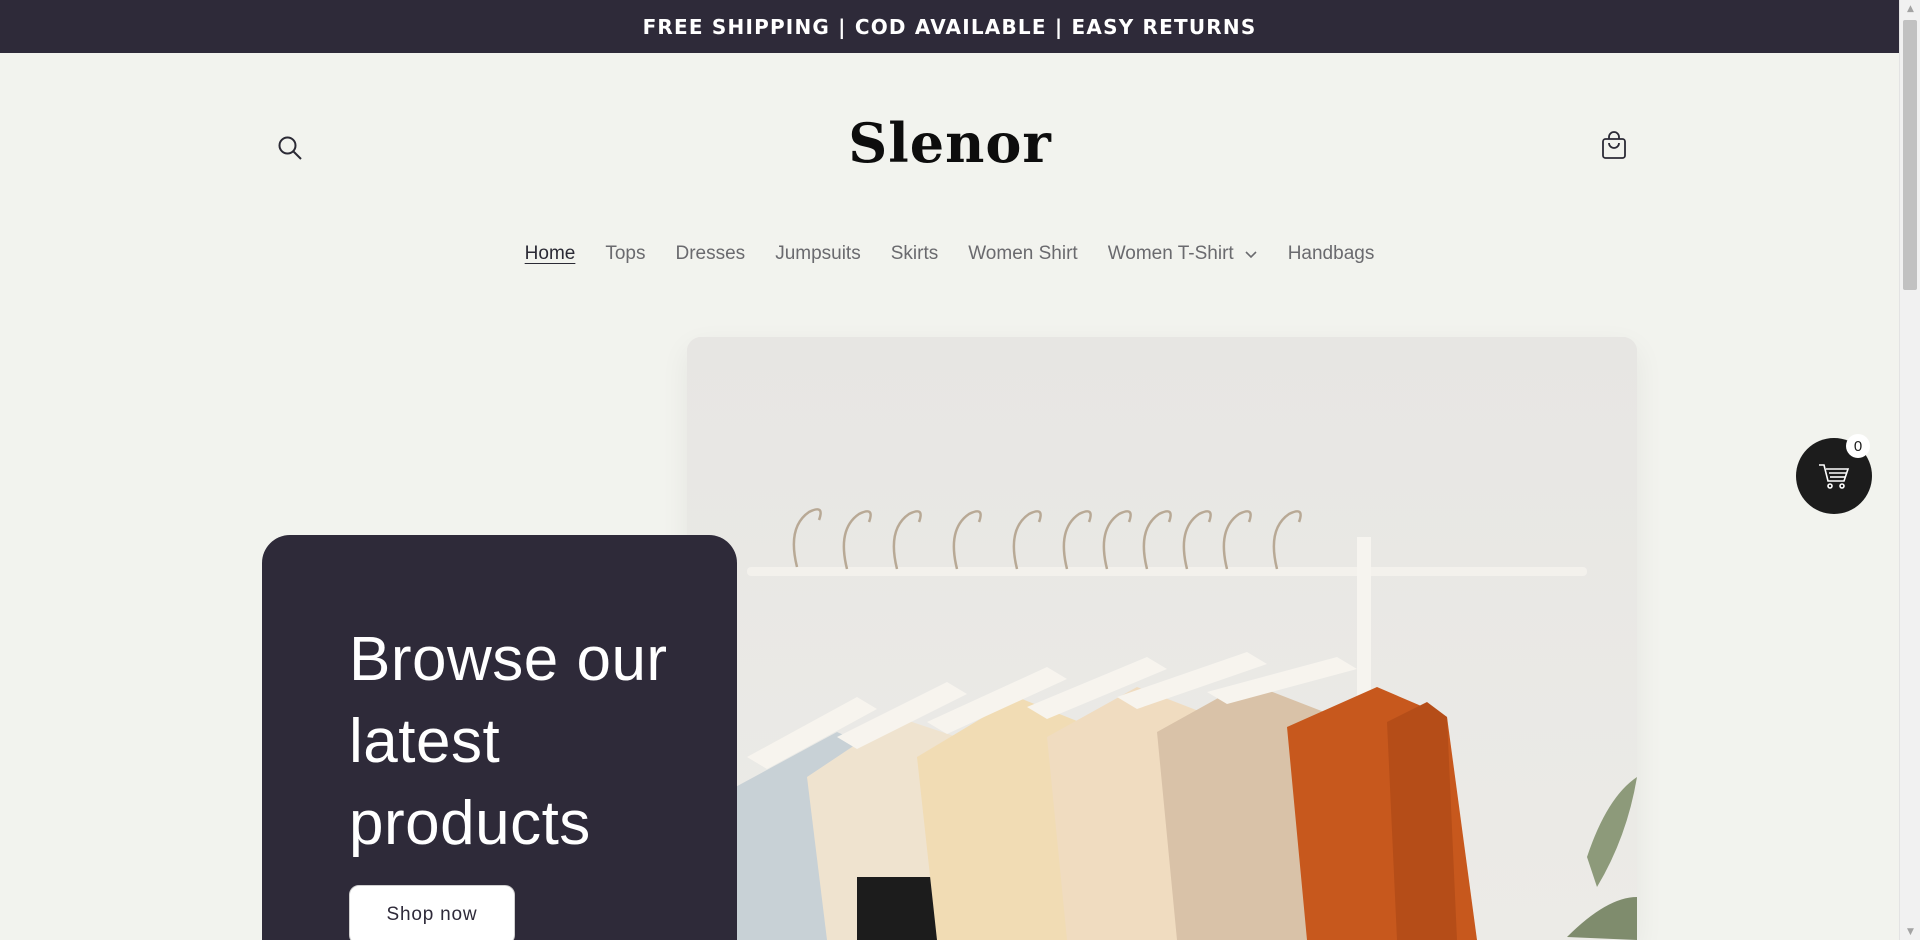  I want to click on nav-item-skirts: Skirts, so click(915, 254).